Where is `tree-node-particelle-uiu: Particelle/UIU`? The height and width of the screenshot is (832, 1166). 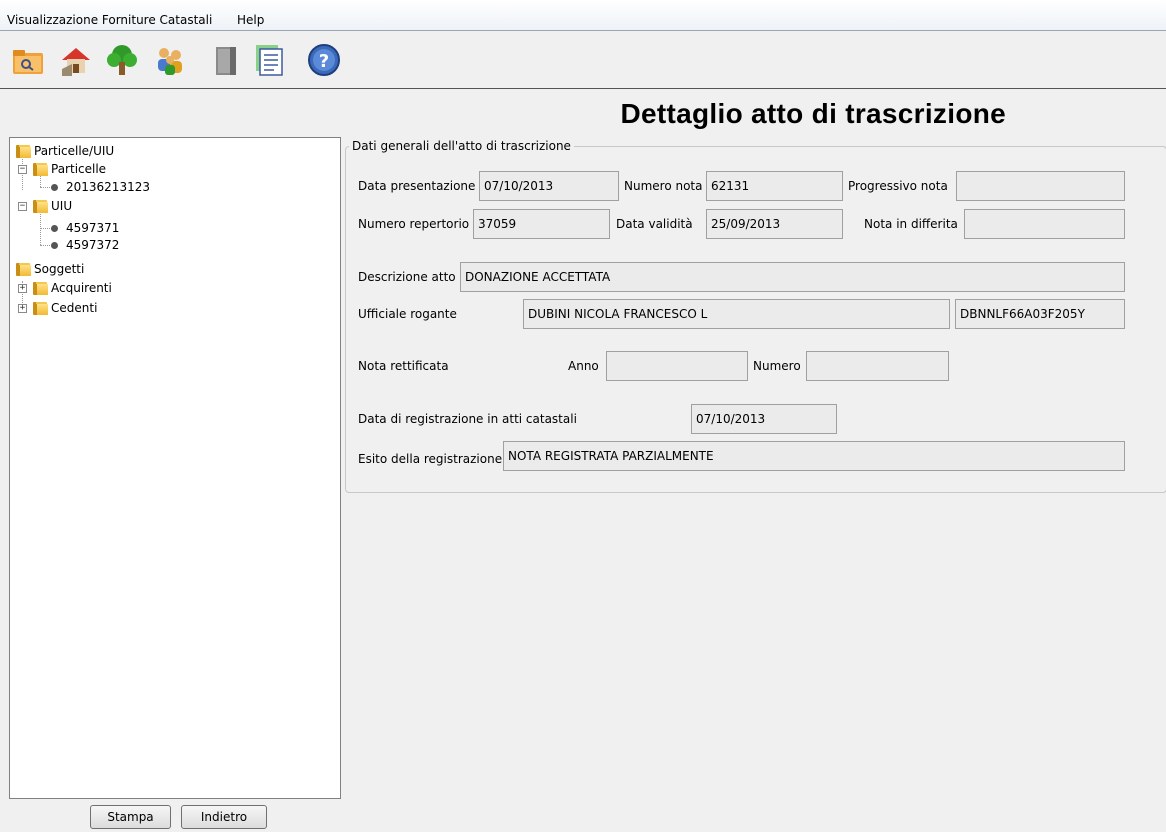
tree-node-particelle-uiu: Particelle/UIU is located at coordinates (65, 151).